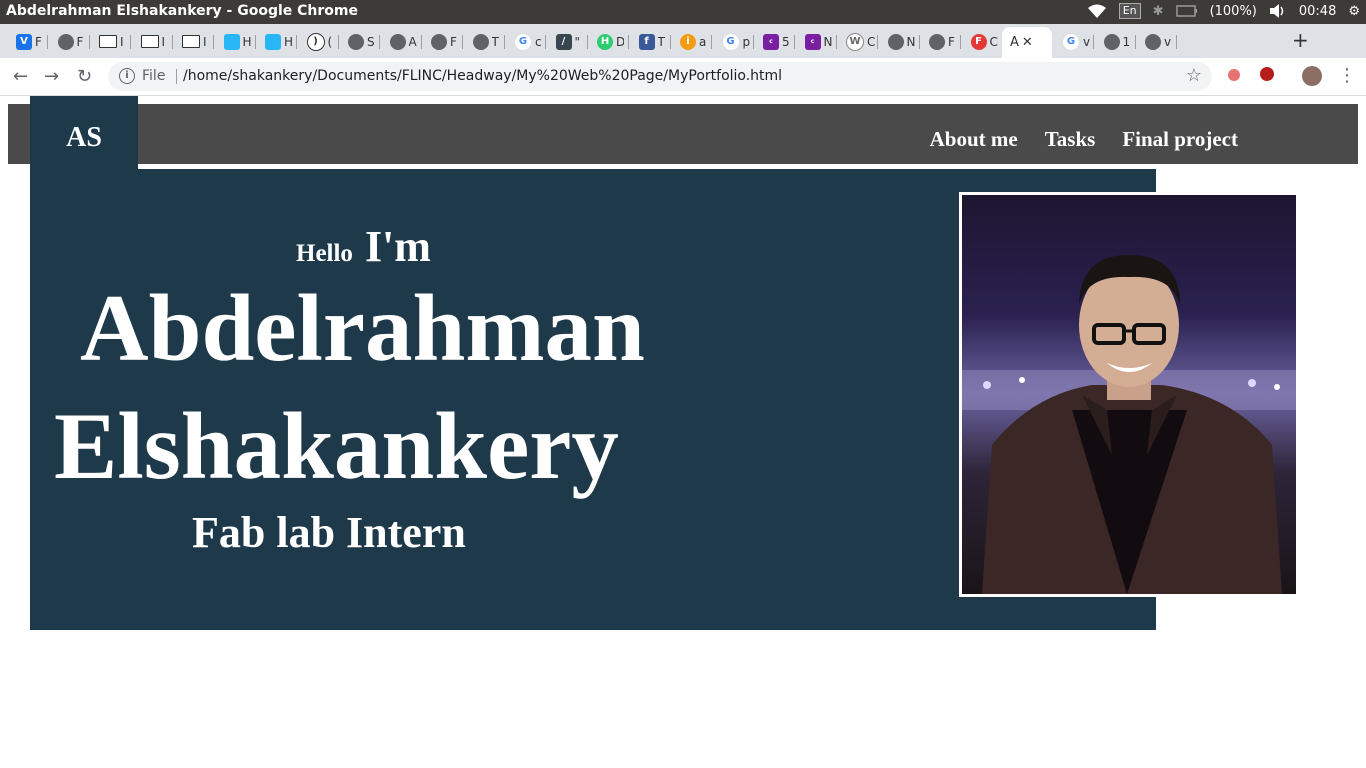  I want to click on tab-label: ", so click(577, 41).